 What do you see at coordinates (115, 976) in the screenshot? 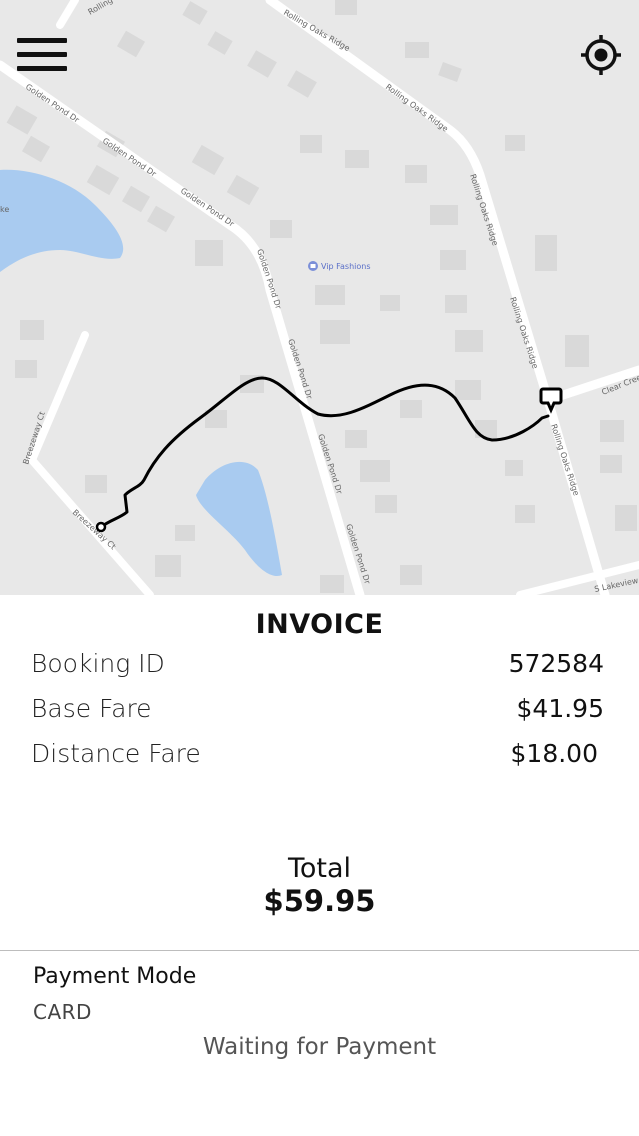
I see `payment-mode-label: Payment Mode` at bounding box center [115, 976].